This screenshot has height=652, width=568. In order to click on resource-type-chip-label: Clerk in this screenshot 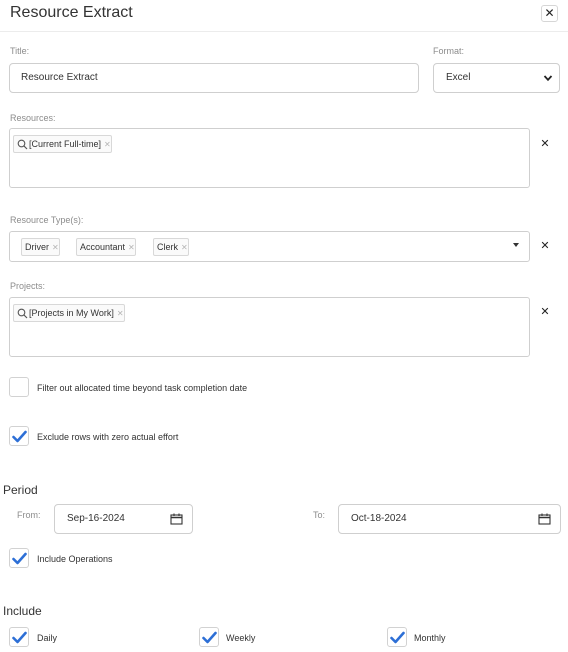, I will do `click(168, 247)`.